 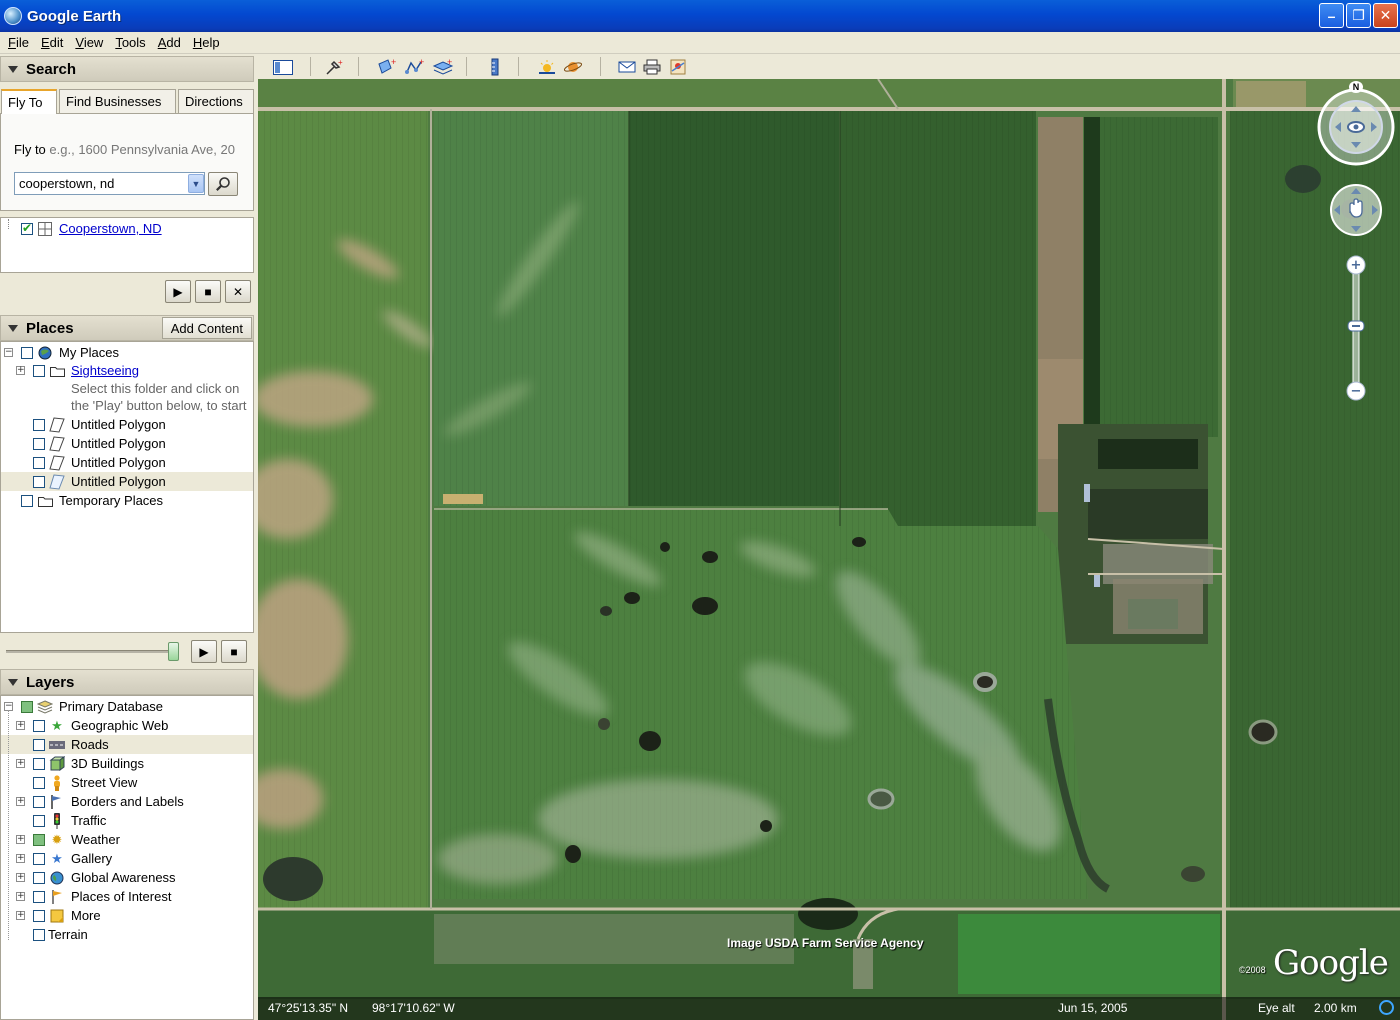 I want to click on layers-panel-title: Layers, so click(x=50, y=682).